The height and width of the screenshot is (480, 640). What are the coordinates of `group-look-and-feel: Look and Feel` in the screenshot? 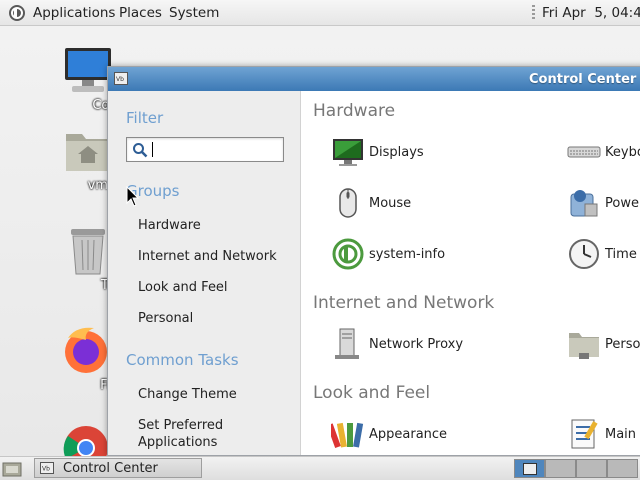 It's located at (183, 287).